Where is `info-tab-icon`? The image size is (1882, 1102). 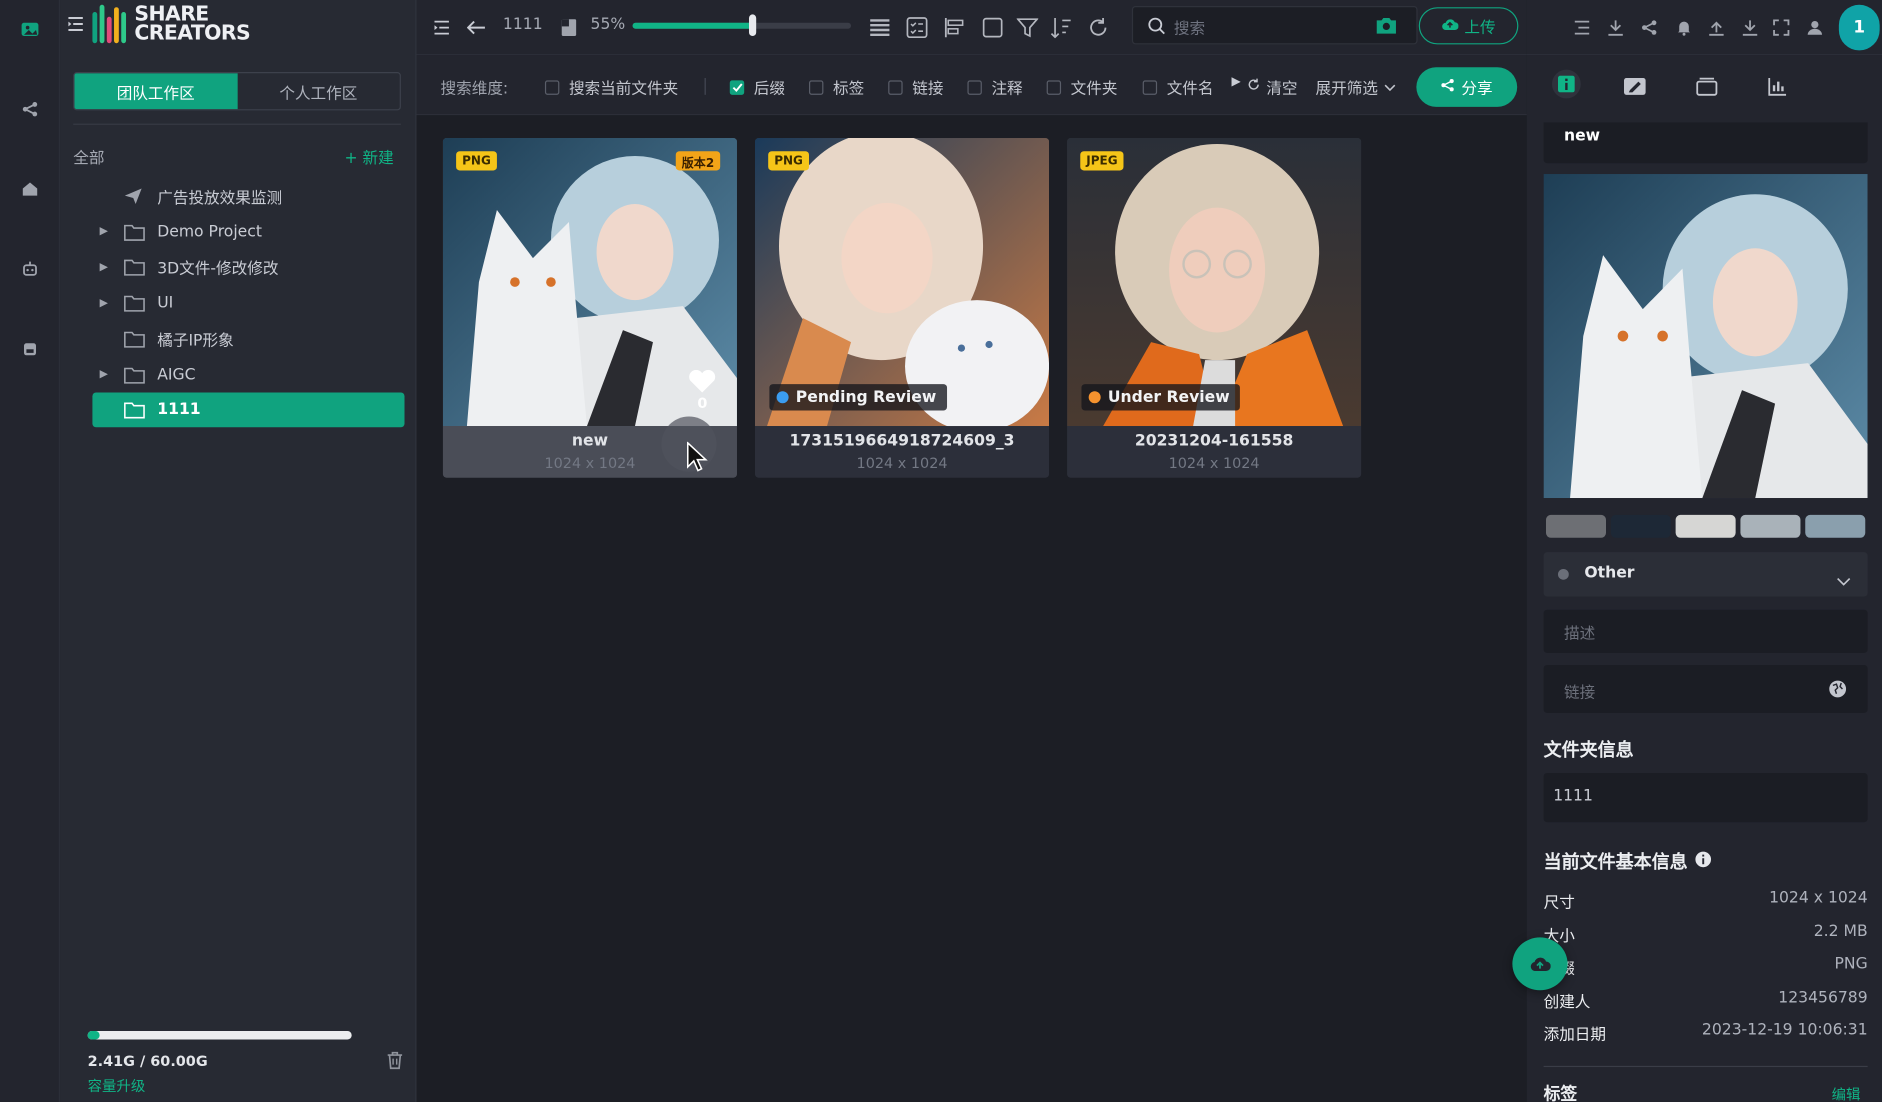
info-tab-icon is located at coordinates (1566, 84).